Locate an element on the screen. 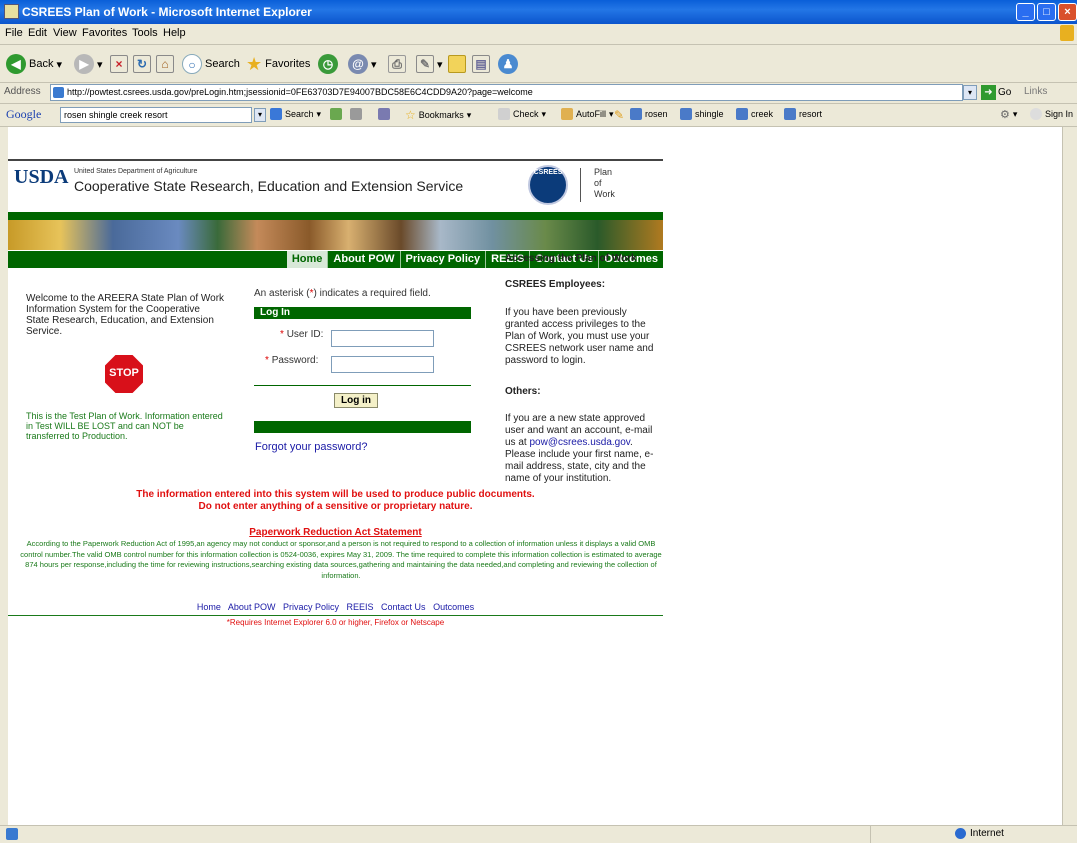 The height and width of the screenshot is (843, 1077). popup-icon is located at coordinates (356, 114).